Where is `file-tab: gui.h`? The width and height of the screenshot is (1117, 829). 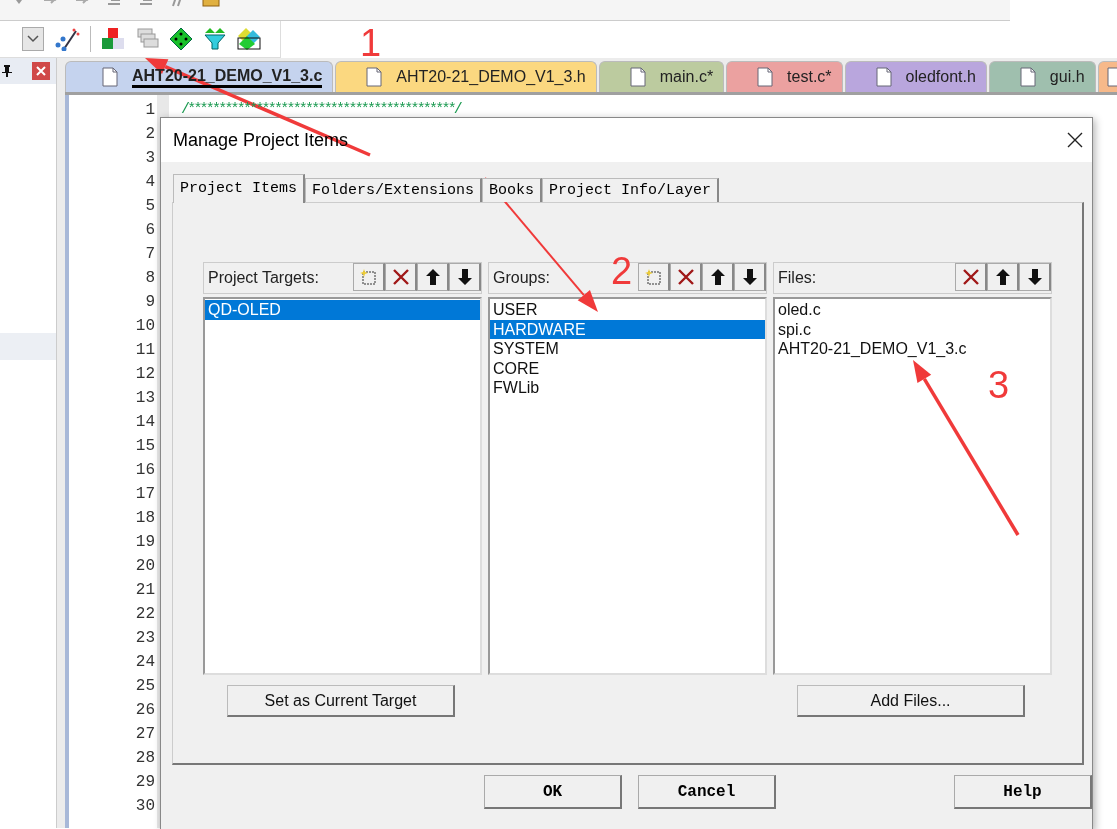
file-tab: gui.h is located at coordinates (1042, 76).